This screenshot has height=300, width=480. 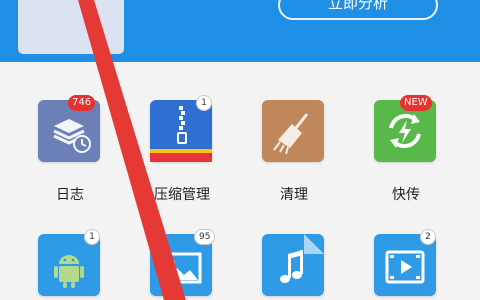 I want to click on badge-count: 95, so click(x=205, y=237).